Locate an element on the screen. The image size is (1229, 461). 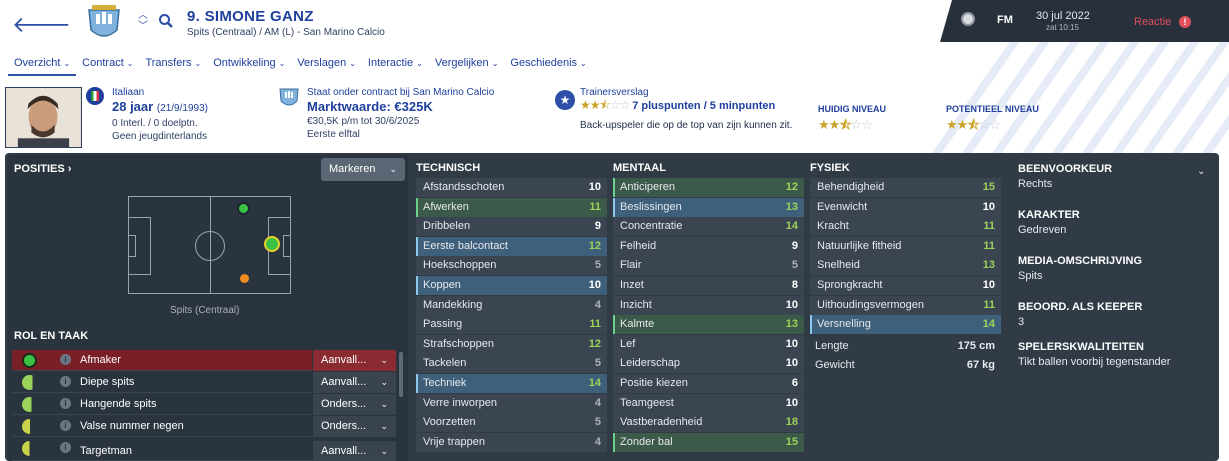
preferred-foot: BEENVOORKEUR Rechts is located at coordinates (1065, 176).